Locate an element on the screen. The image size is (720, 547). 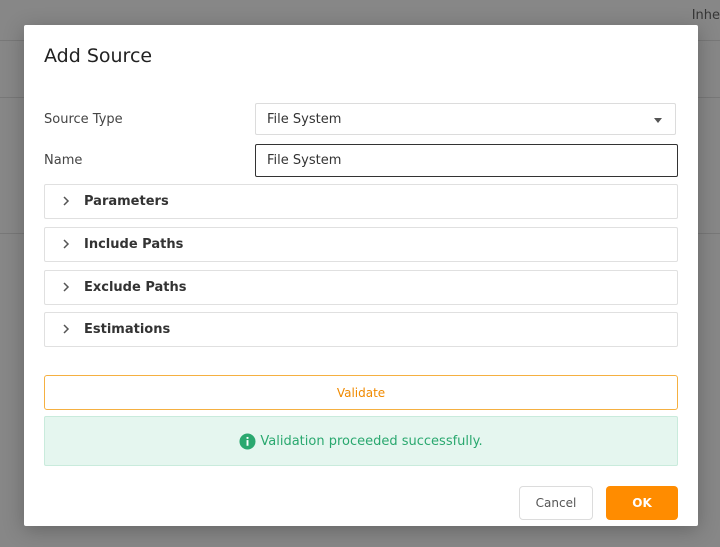
section-parameters: Parameters is located at coordinates (361, 201).